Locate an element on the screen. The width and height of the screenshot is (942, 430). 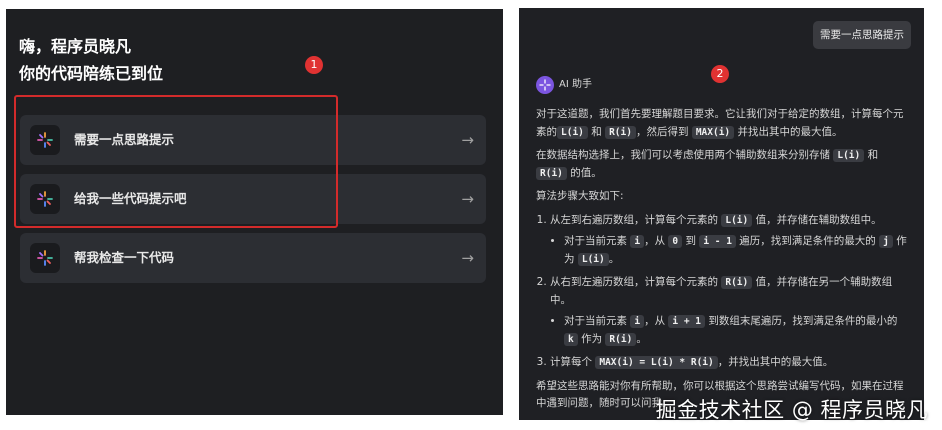
greeting-line-2: 你的代码陪练已到位 is located at coordinates (91, 73).